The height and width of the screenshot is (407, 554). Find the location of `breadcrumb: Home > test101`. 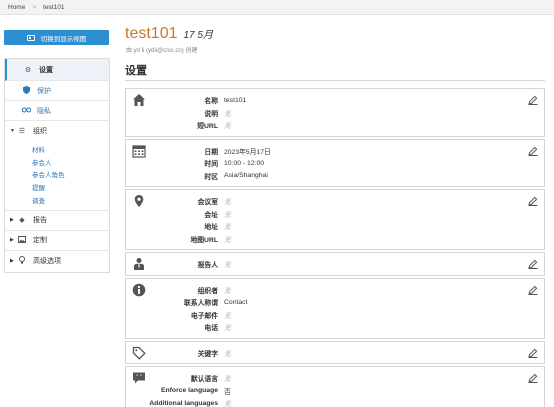

breadcrumb: Home > test101 is located at coordinates (277, 7).